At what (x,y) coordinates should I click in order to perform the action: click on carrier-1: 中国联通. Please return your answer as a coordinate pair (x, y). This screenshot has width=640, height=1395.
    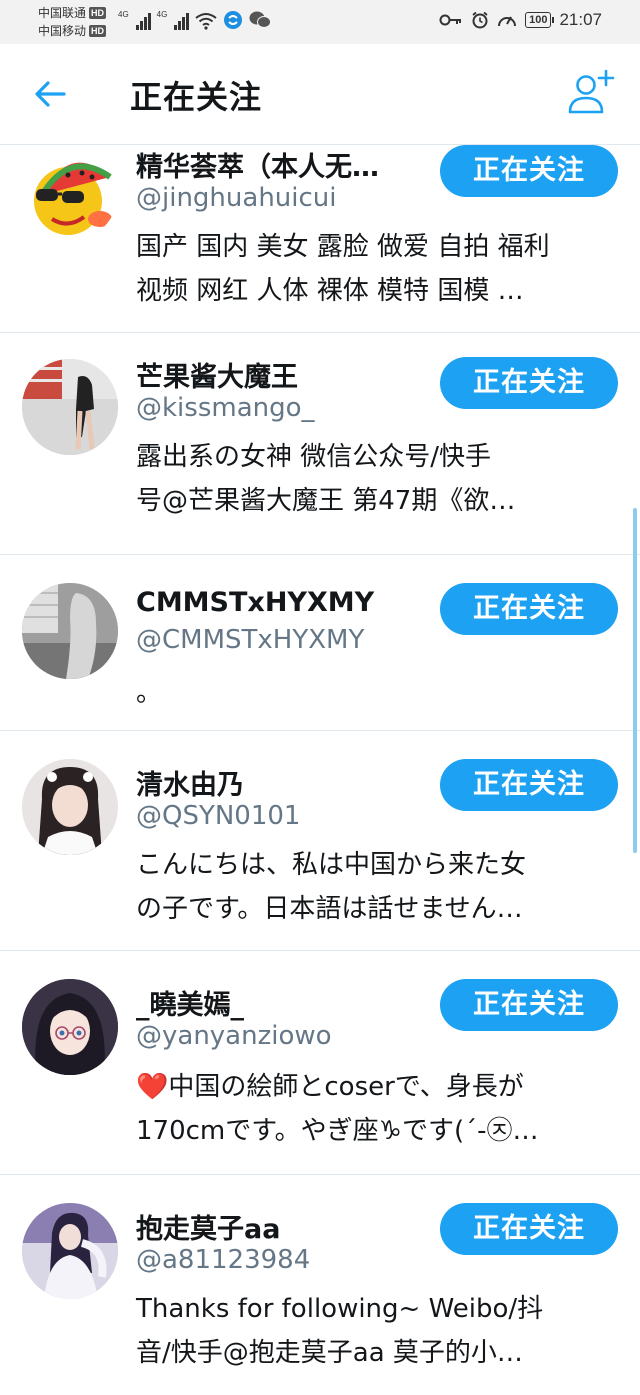
    Looking at the image, I should click on (62, 13).